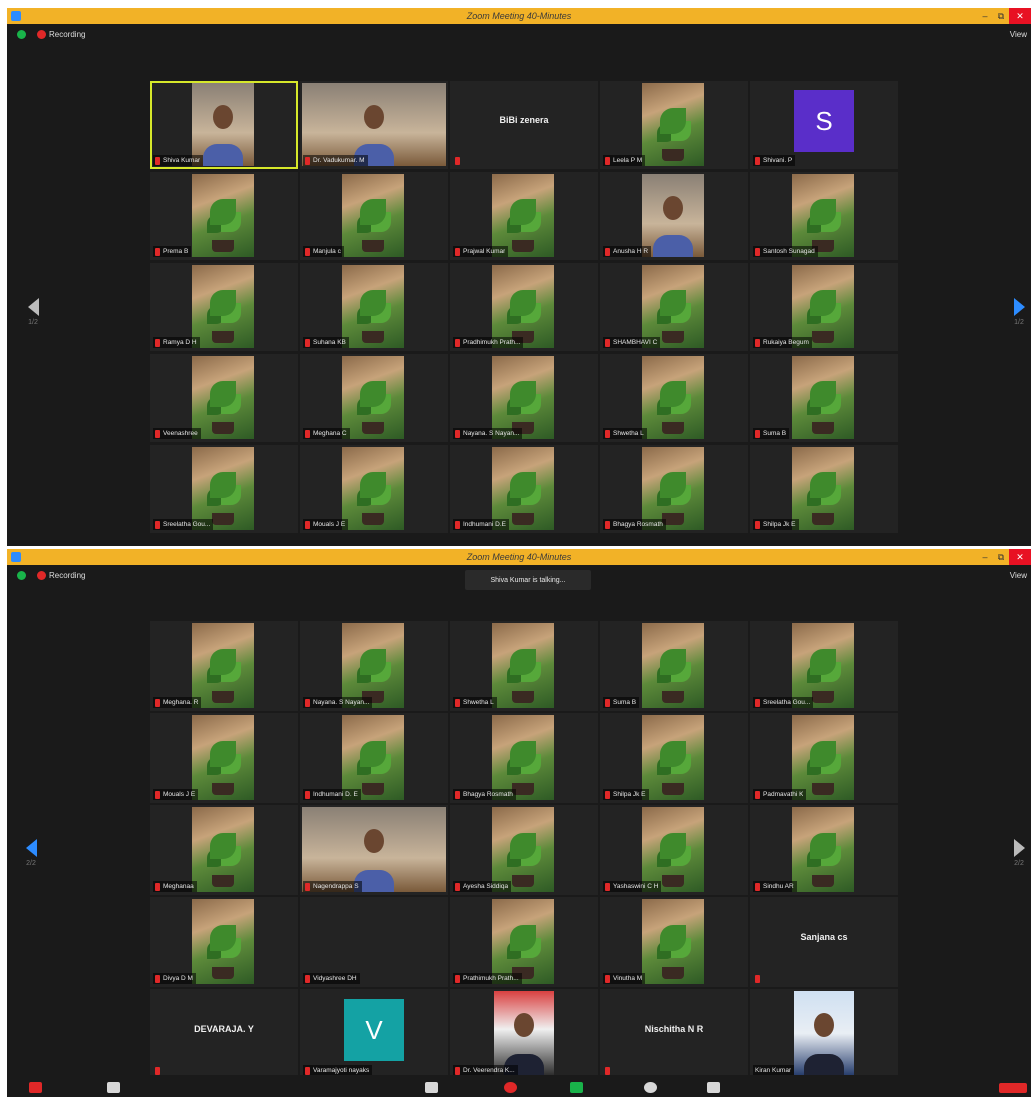 The width and height of the screenshot is (1031, 1105). Describe the element at coordinates (35, 1087) in the screenshot. I see `mute-audio-icon` at that location.